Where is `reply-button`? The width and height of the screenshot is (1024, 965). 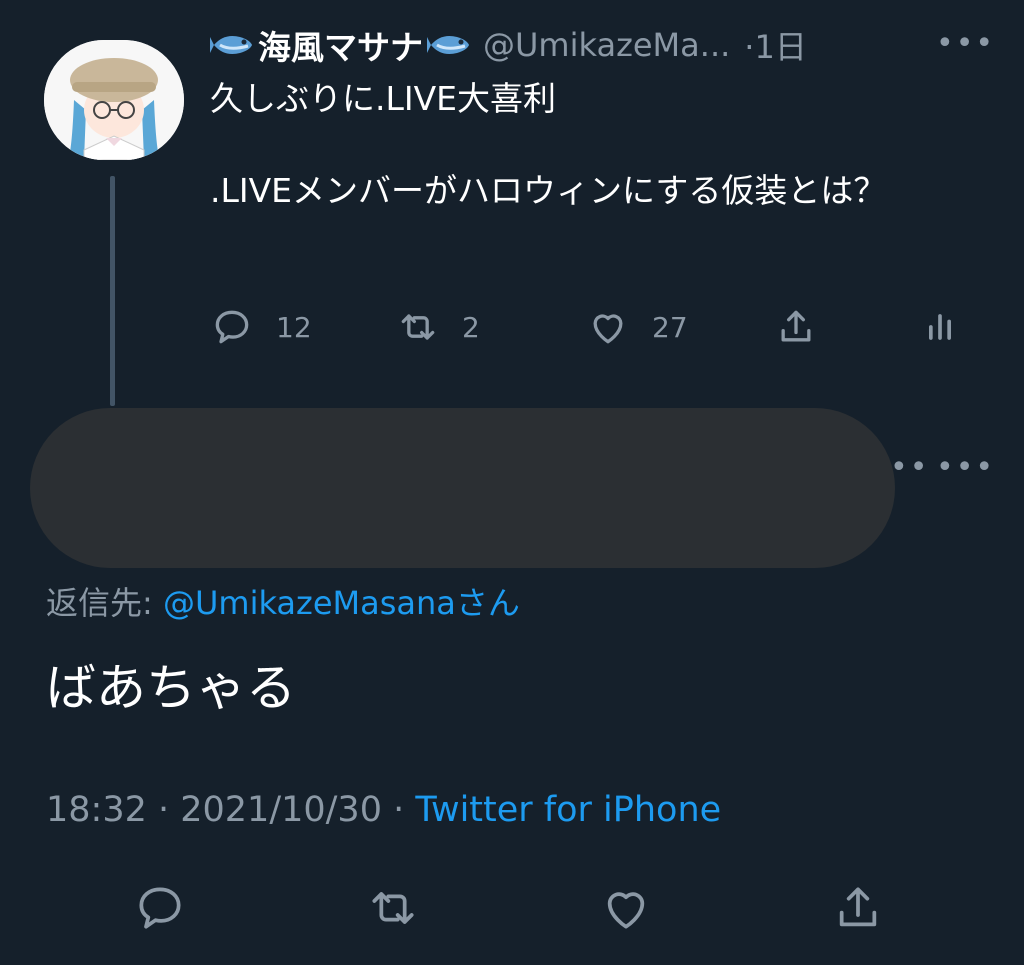 reply-button is located at coordinates (160, 910).